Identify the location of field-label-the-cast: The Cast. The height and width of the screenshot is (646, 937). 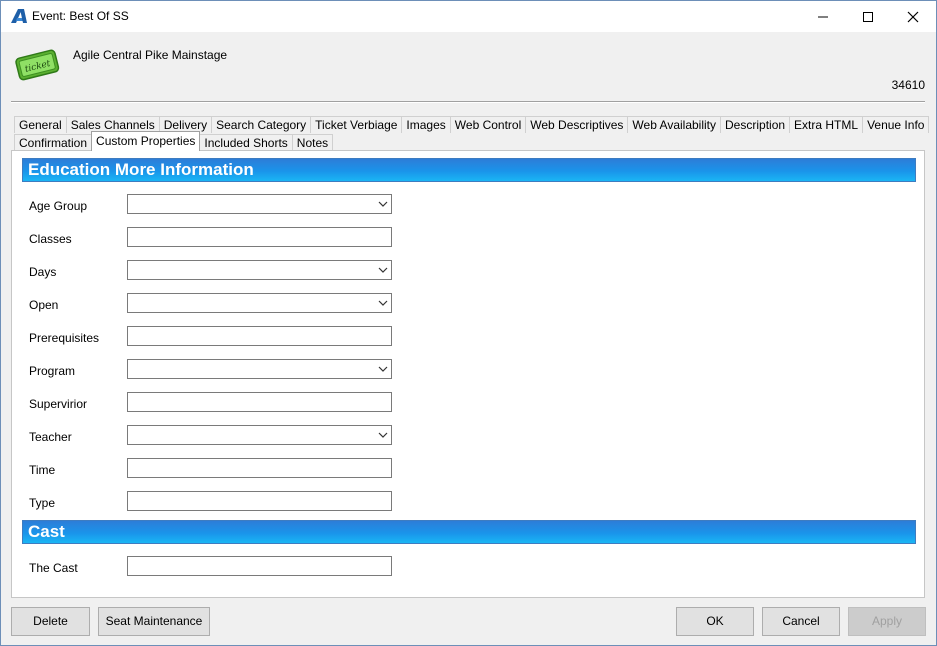
(53, 568).